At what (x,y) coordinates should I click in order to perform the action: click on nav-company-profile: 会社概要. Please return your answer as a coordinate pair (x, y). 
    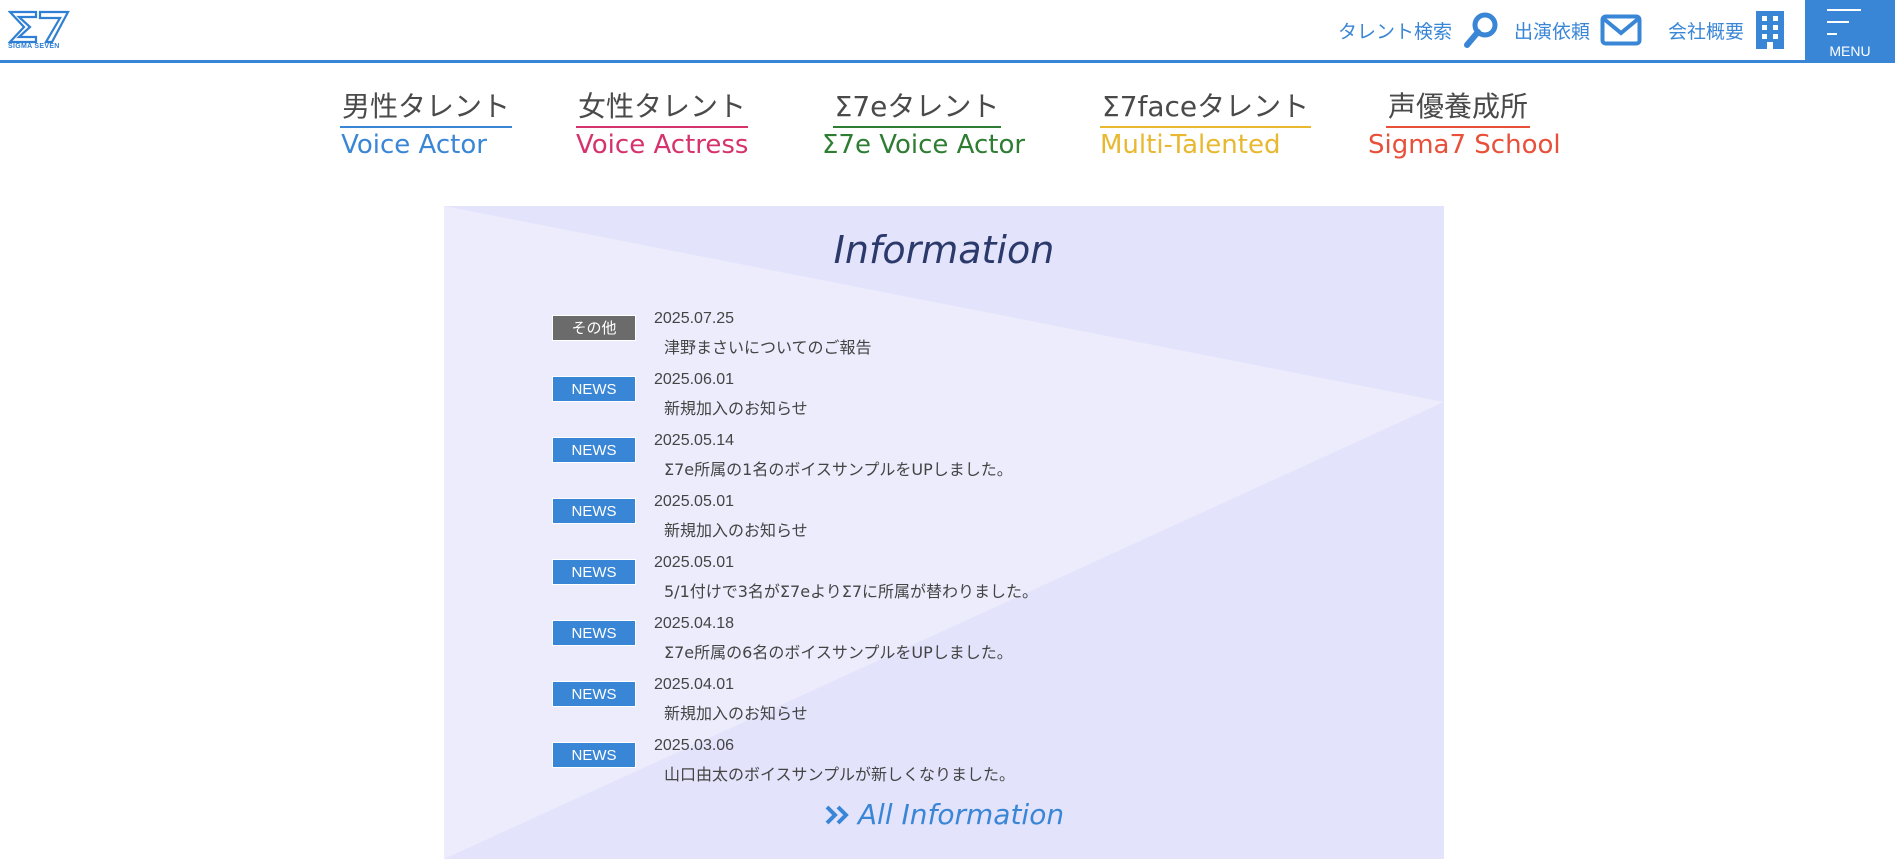
    Looking at the image, I should click on (1727, 30).